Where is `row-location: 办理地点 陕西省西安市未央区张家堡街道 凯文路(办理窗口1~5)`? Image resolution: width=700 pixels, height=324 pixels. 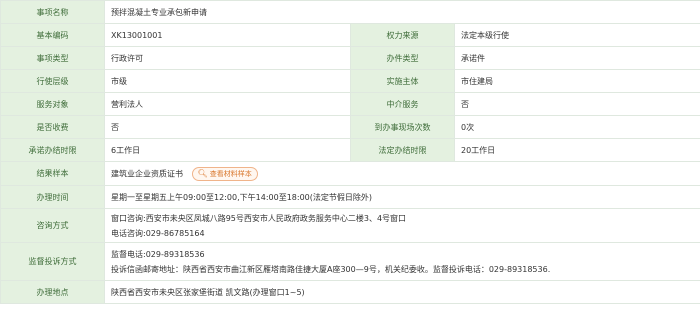 row-location: 办理地点 陕西省西安市未央区张家堡街道 凯文路(办理窗口1~5) is located at coordinates (350, 292).